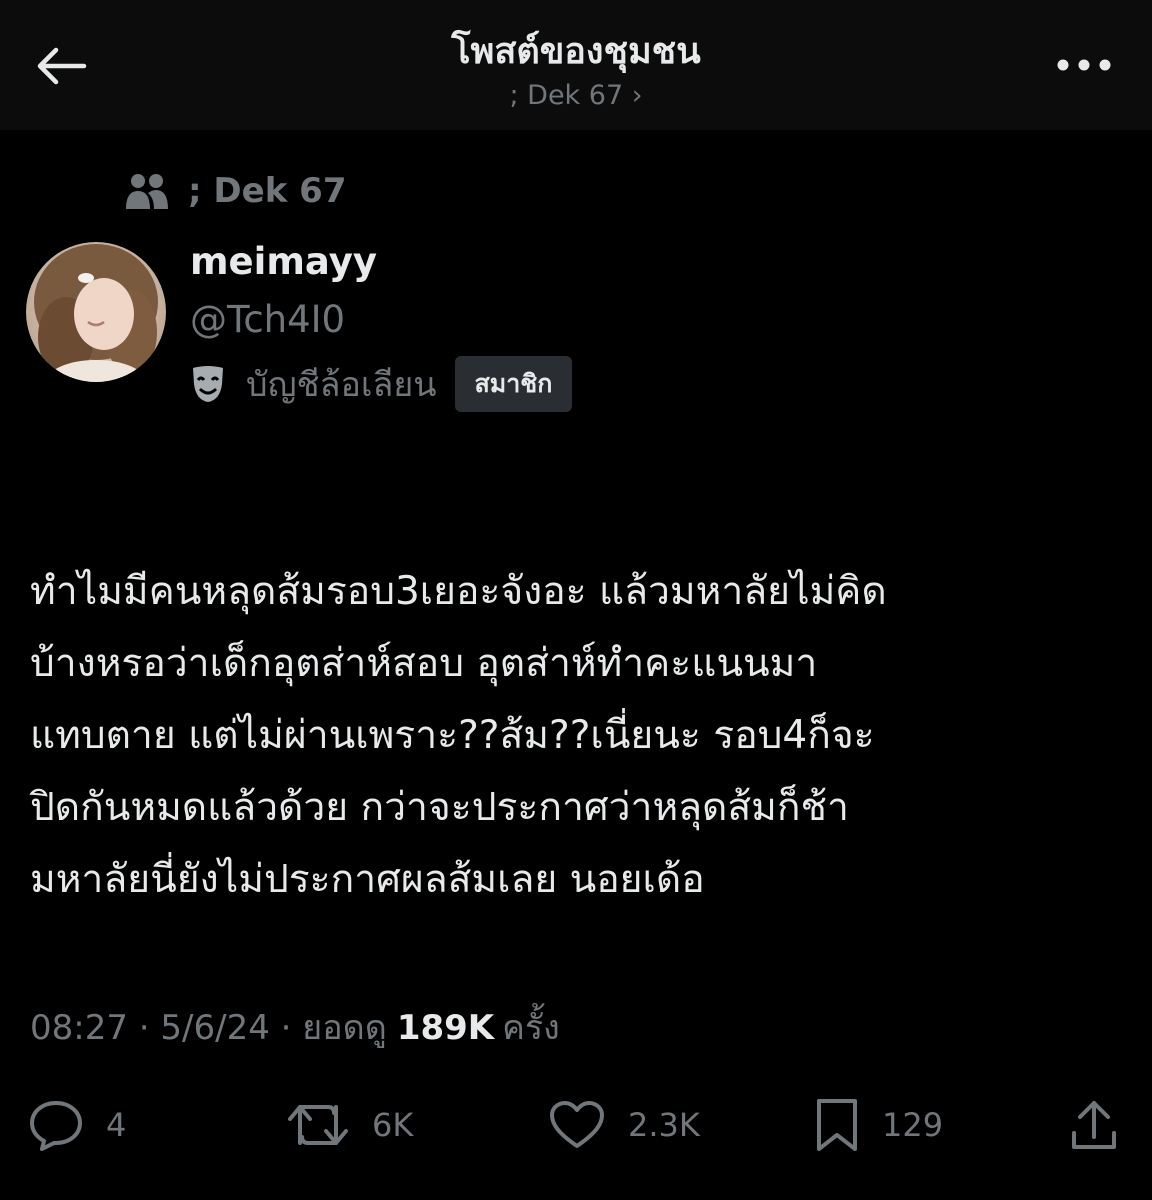 The width and height of the screenshot is (1152, 1200). I want to click on top-bar: โพสต์ของชุมชน ; Dek 67 ›, so click(576, 65).